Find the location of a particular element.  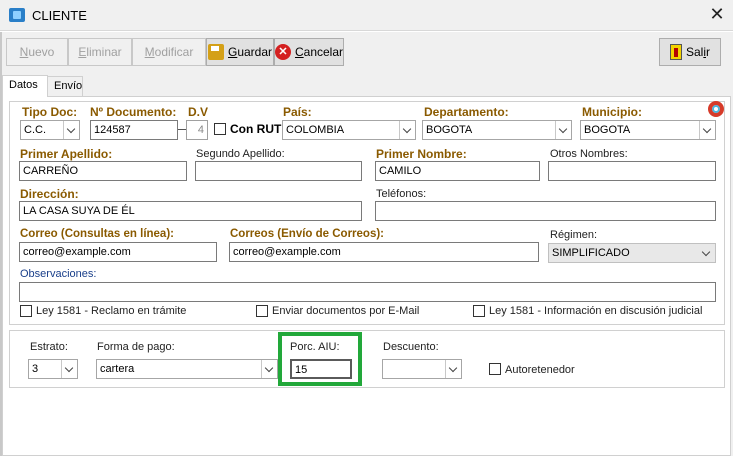

estrato-select: 3 is located at coordinates (53, 369).